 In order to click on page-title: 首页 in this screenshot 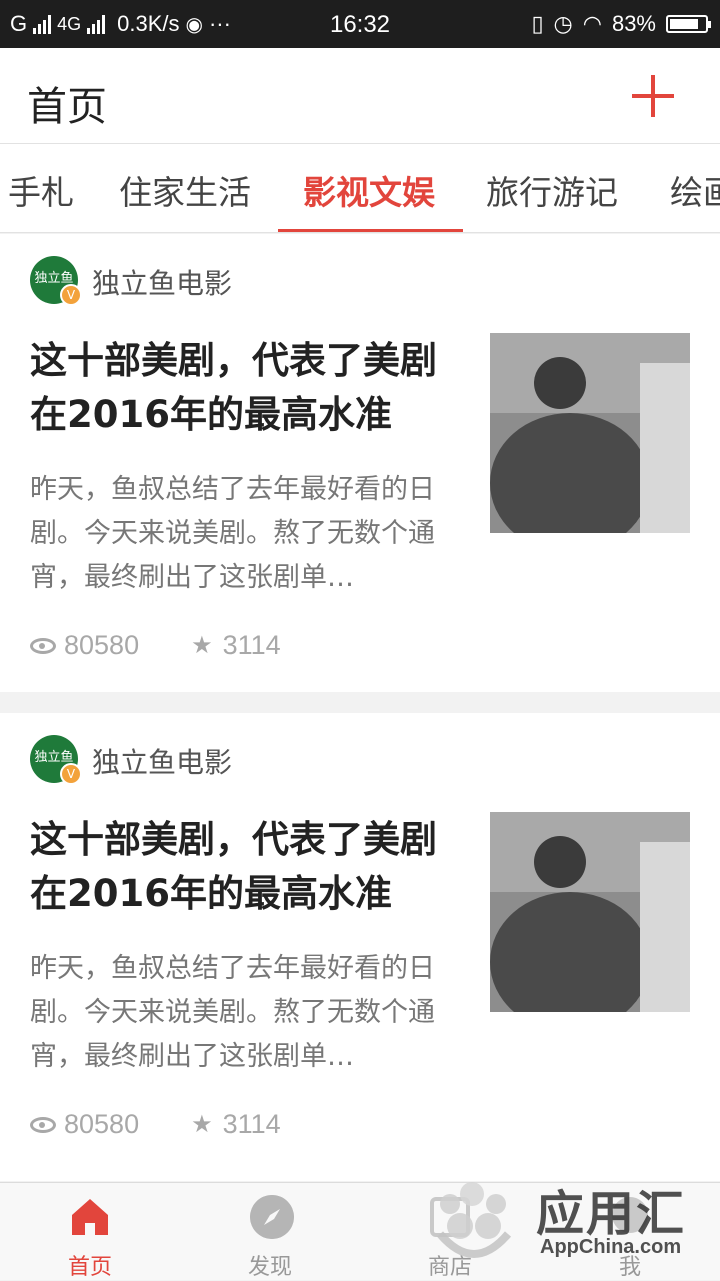, I will do `click(67, 107)`.